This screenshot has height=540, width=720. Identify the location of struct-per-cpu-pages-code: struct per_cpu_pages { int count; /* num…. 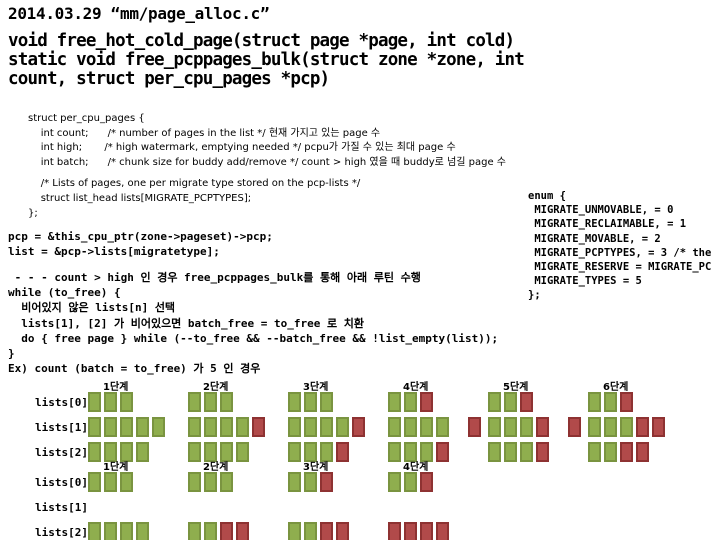
(267, 140).